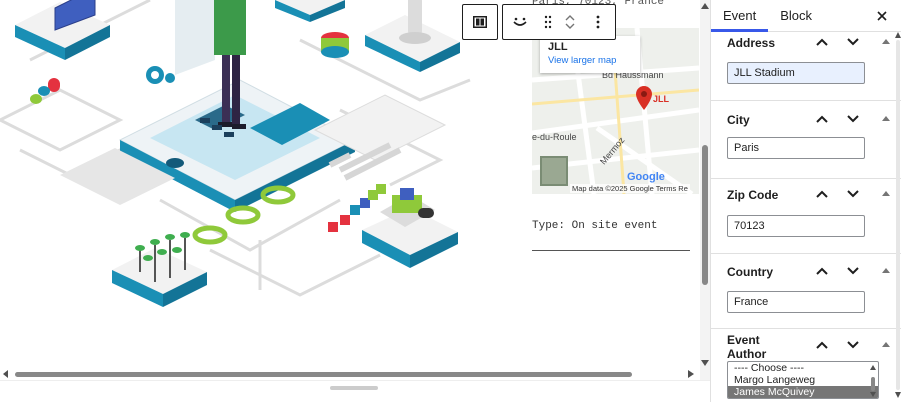 The height and width of the screenshot is (402, 901). I want to click on scroll-down-icon, so click(705, 363).